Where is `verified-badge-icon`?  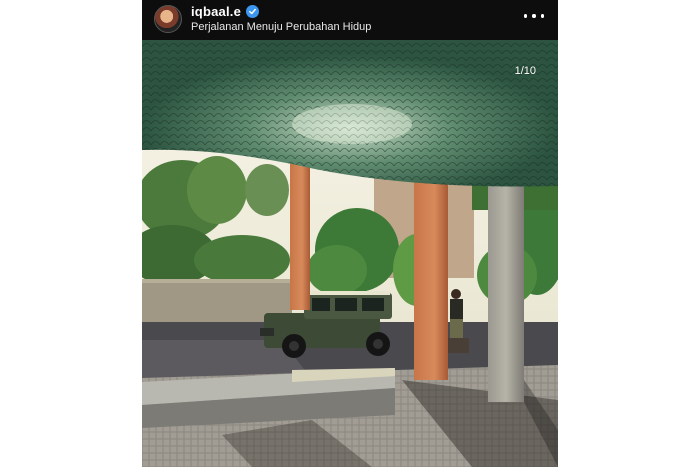 verified-badge-icon is located at coordinates (252, 11).